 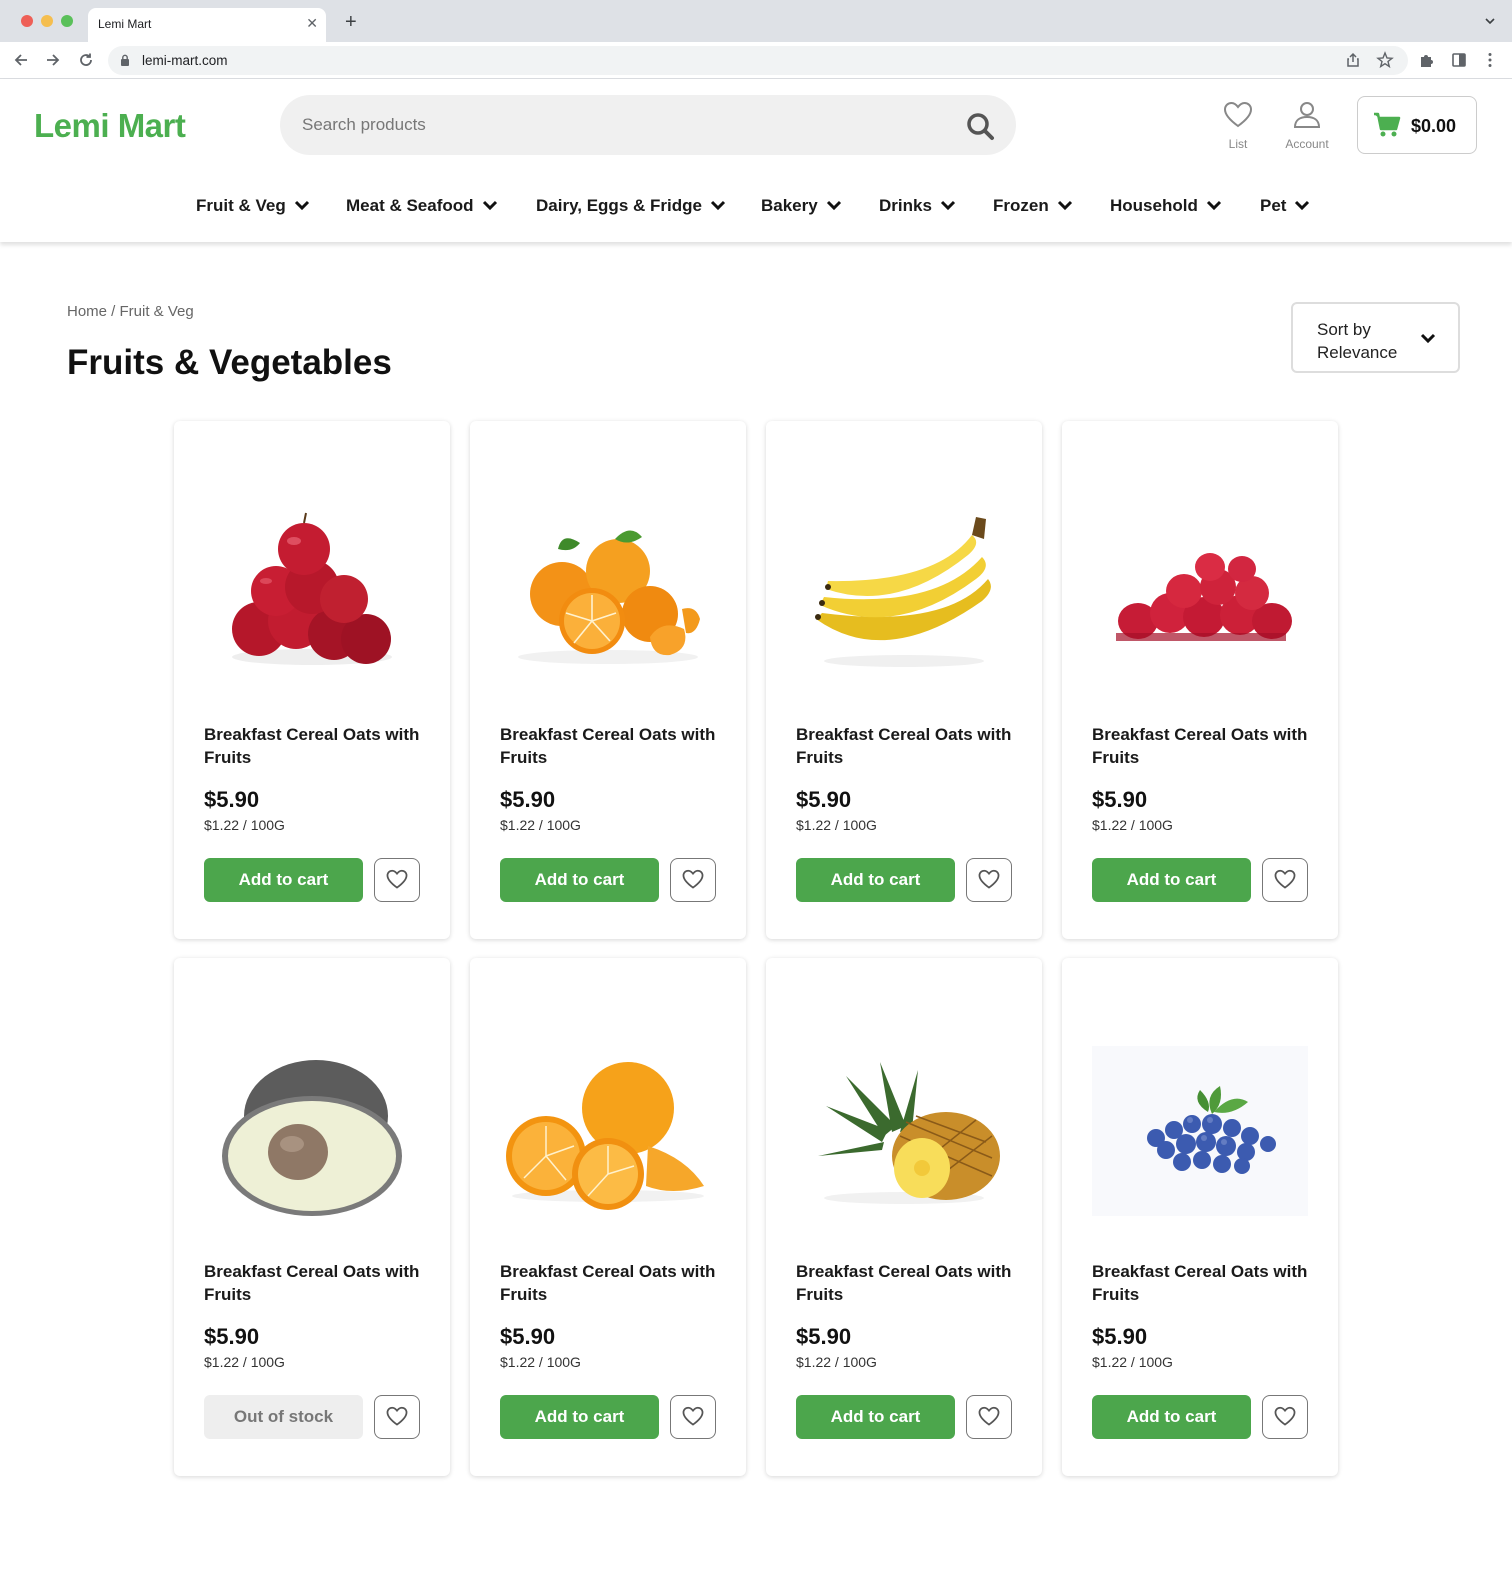 I want to click on category-label: Dairy, Eggs & Fridge, so click(x=619, y=205).